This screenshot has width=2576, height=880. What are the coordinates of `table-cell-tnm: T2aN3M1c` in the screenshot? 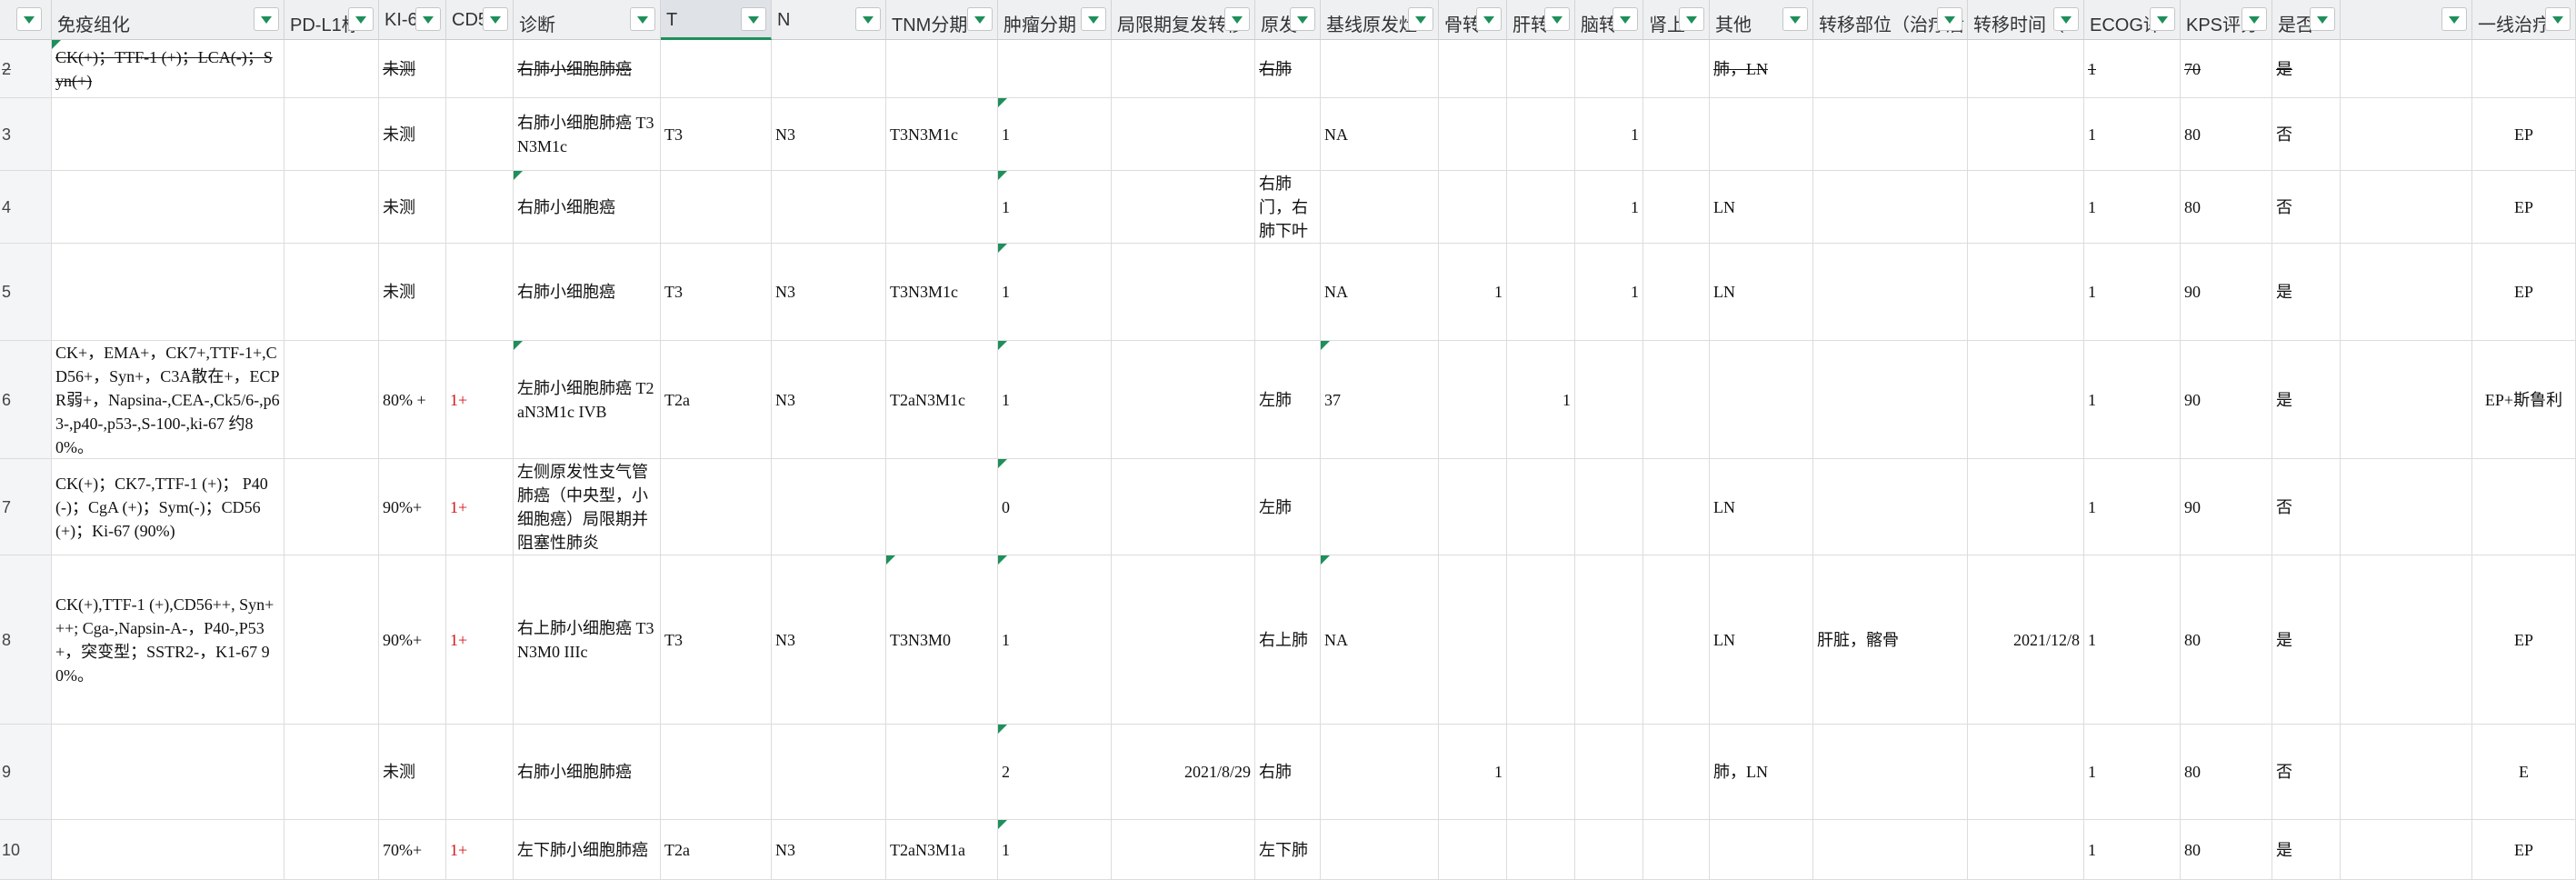 It's located at (942, 400).